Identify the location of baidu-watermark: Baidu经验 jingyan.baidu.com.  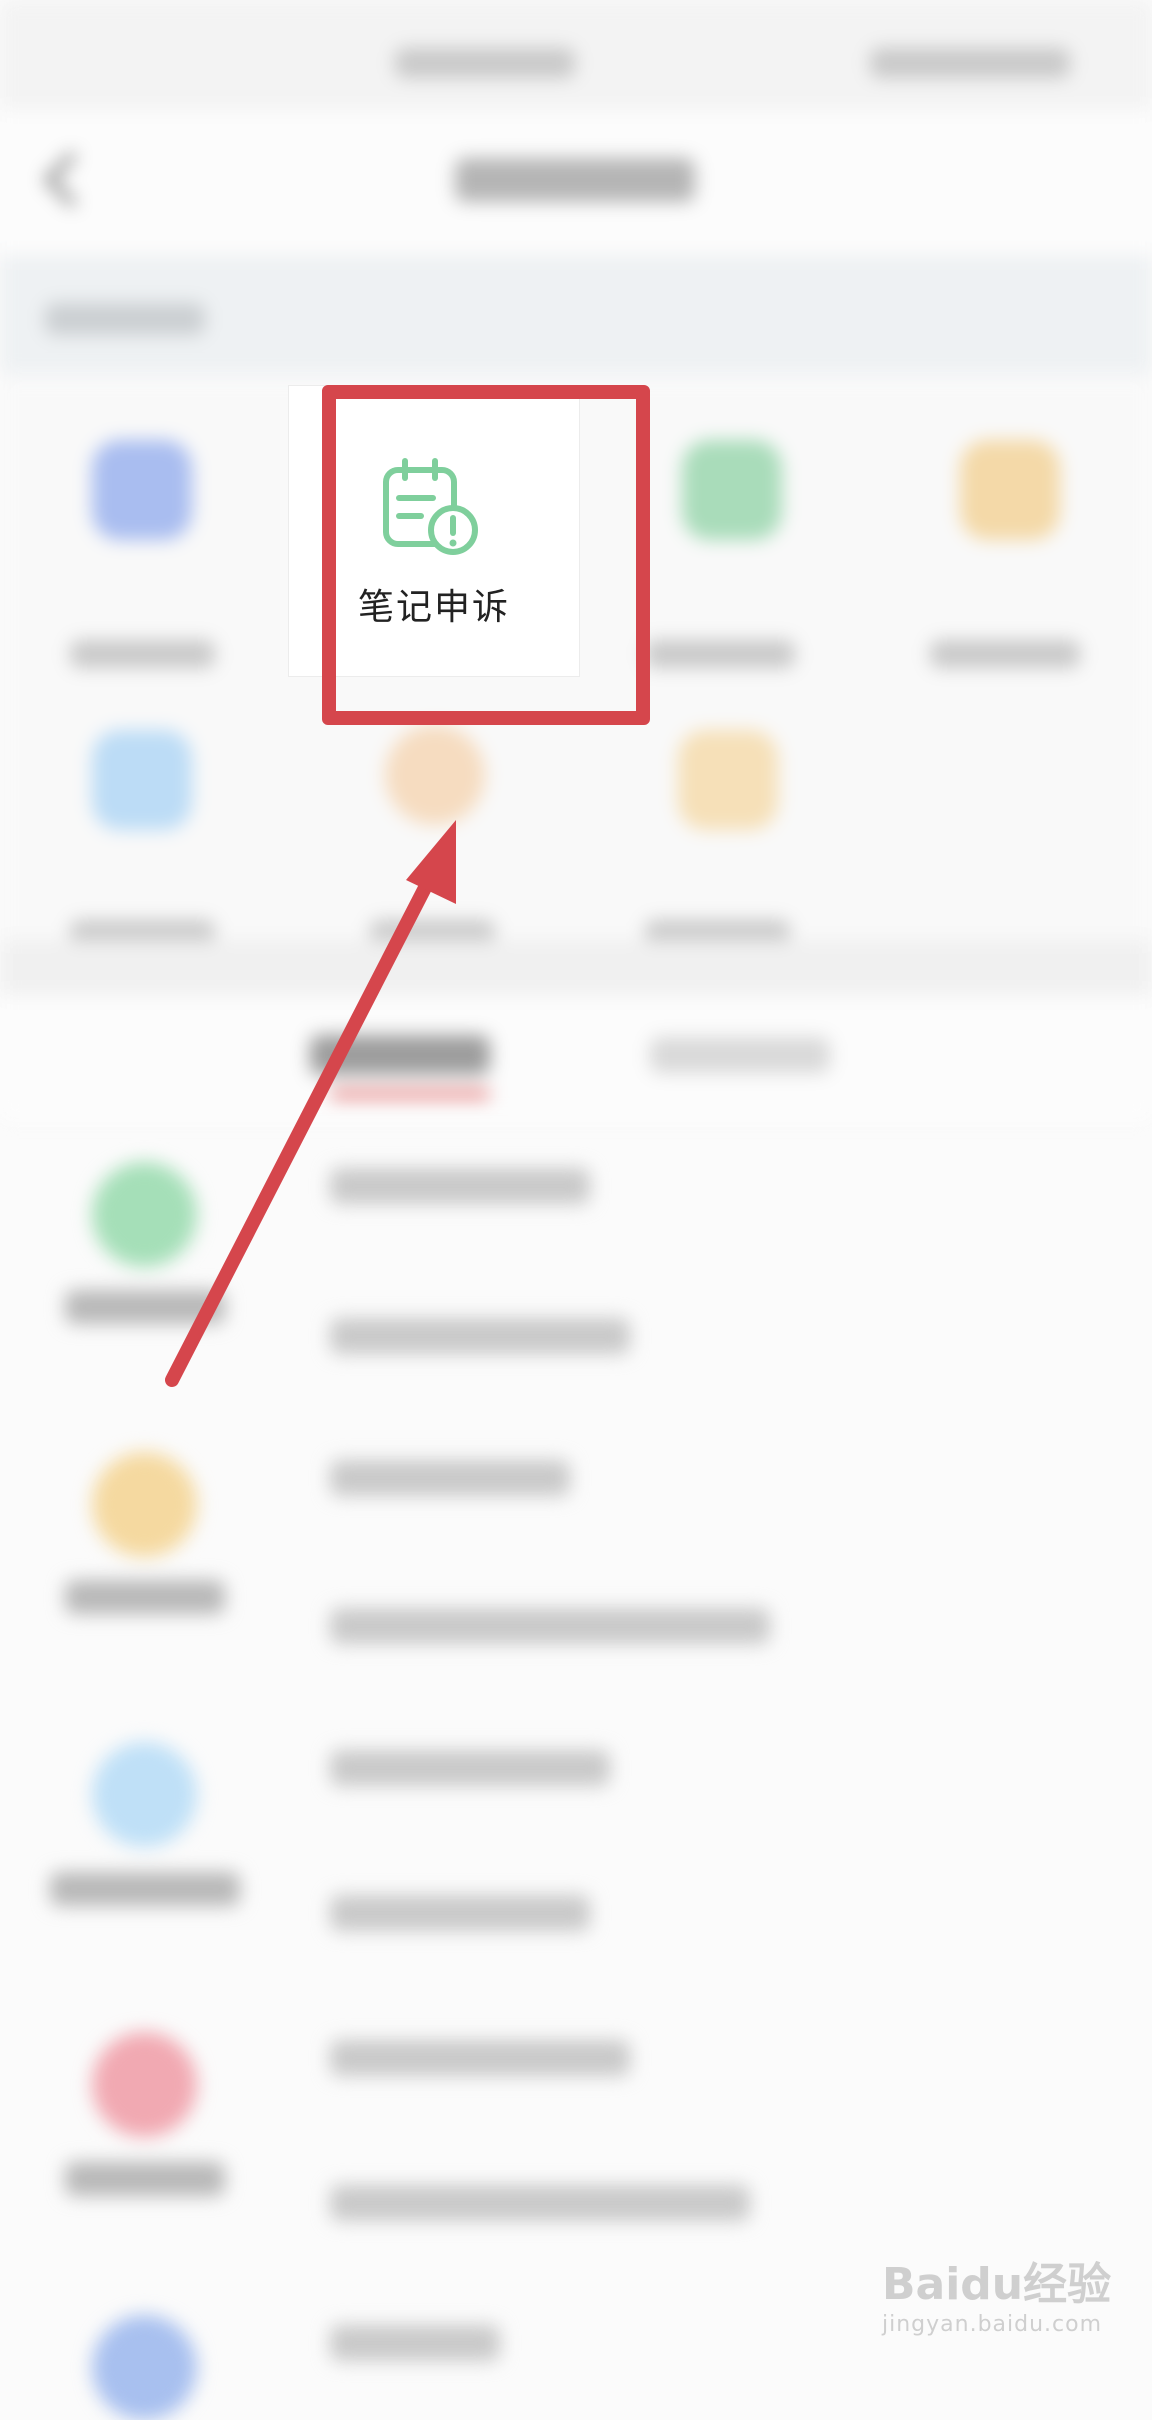
(996, 2292).